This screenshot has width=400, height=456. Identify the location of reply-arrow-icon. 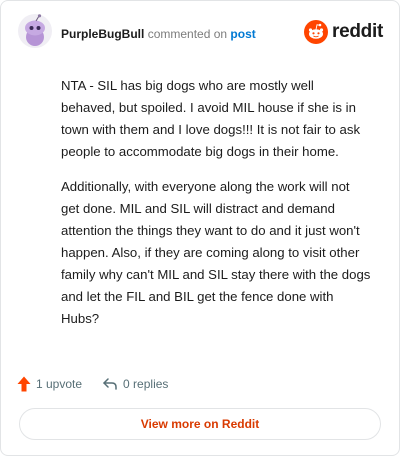
(110, 384).